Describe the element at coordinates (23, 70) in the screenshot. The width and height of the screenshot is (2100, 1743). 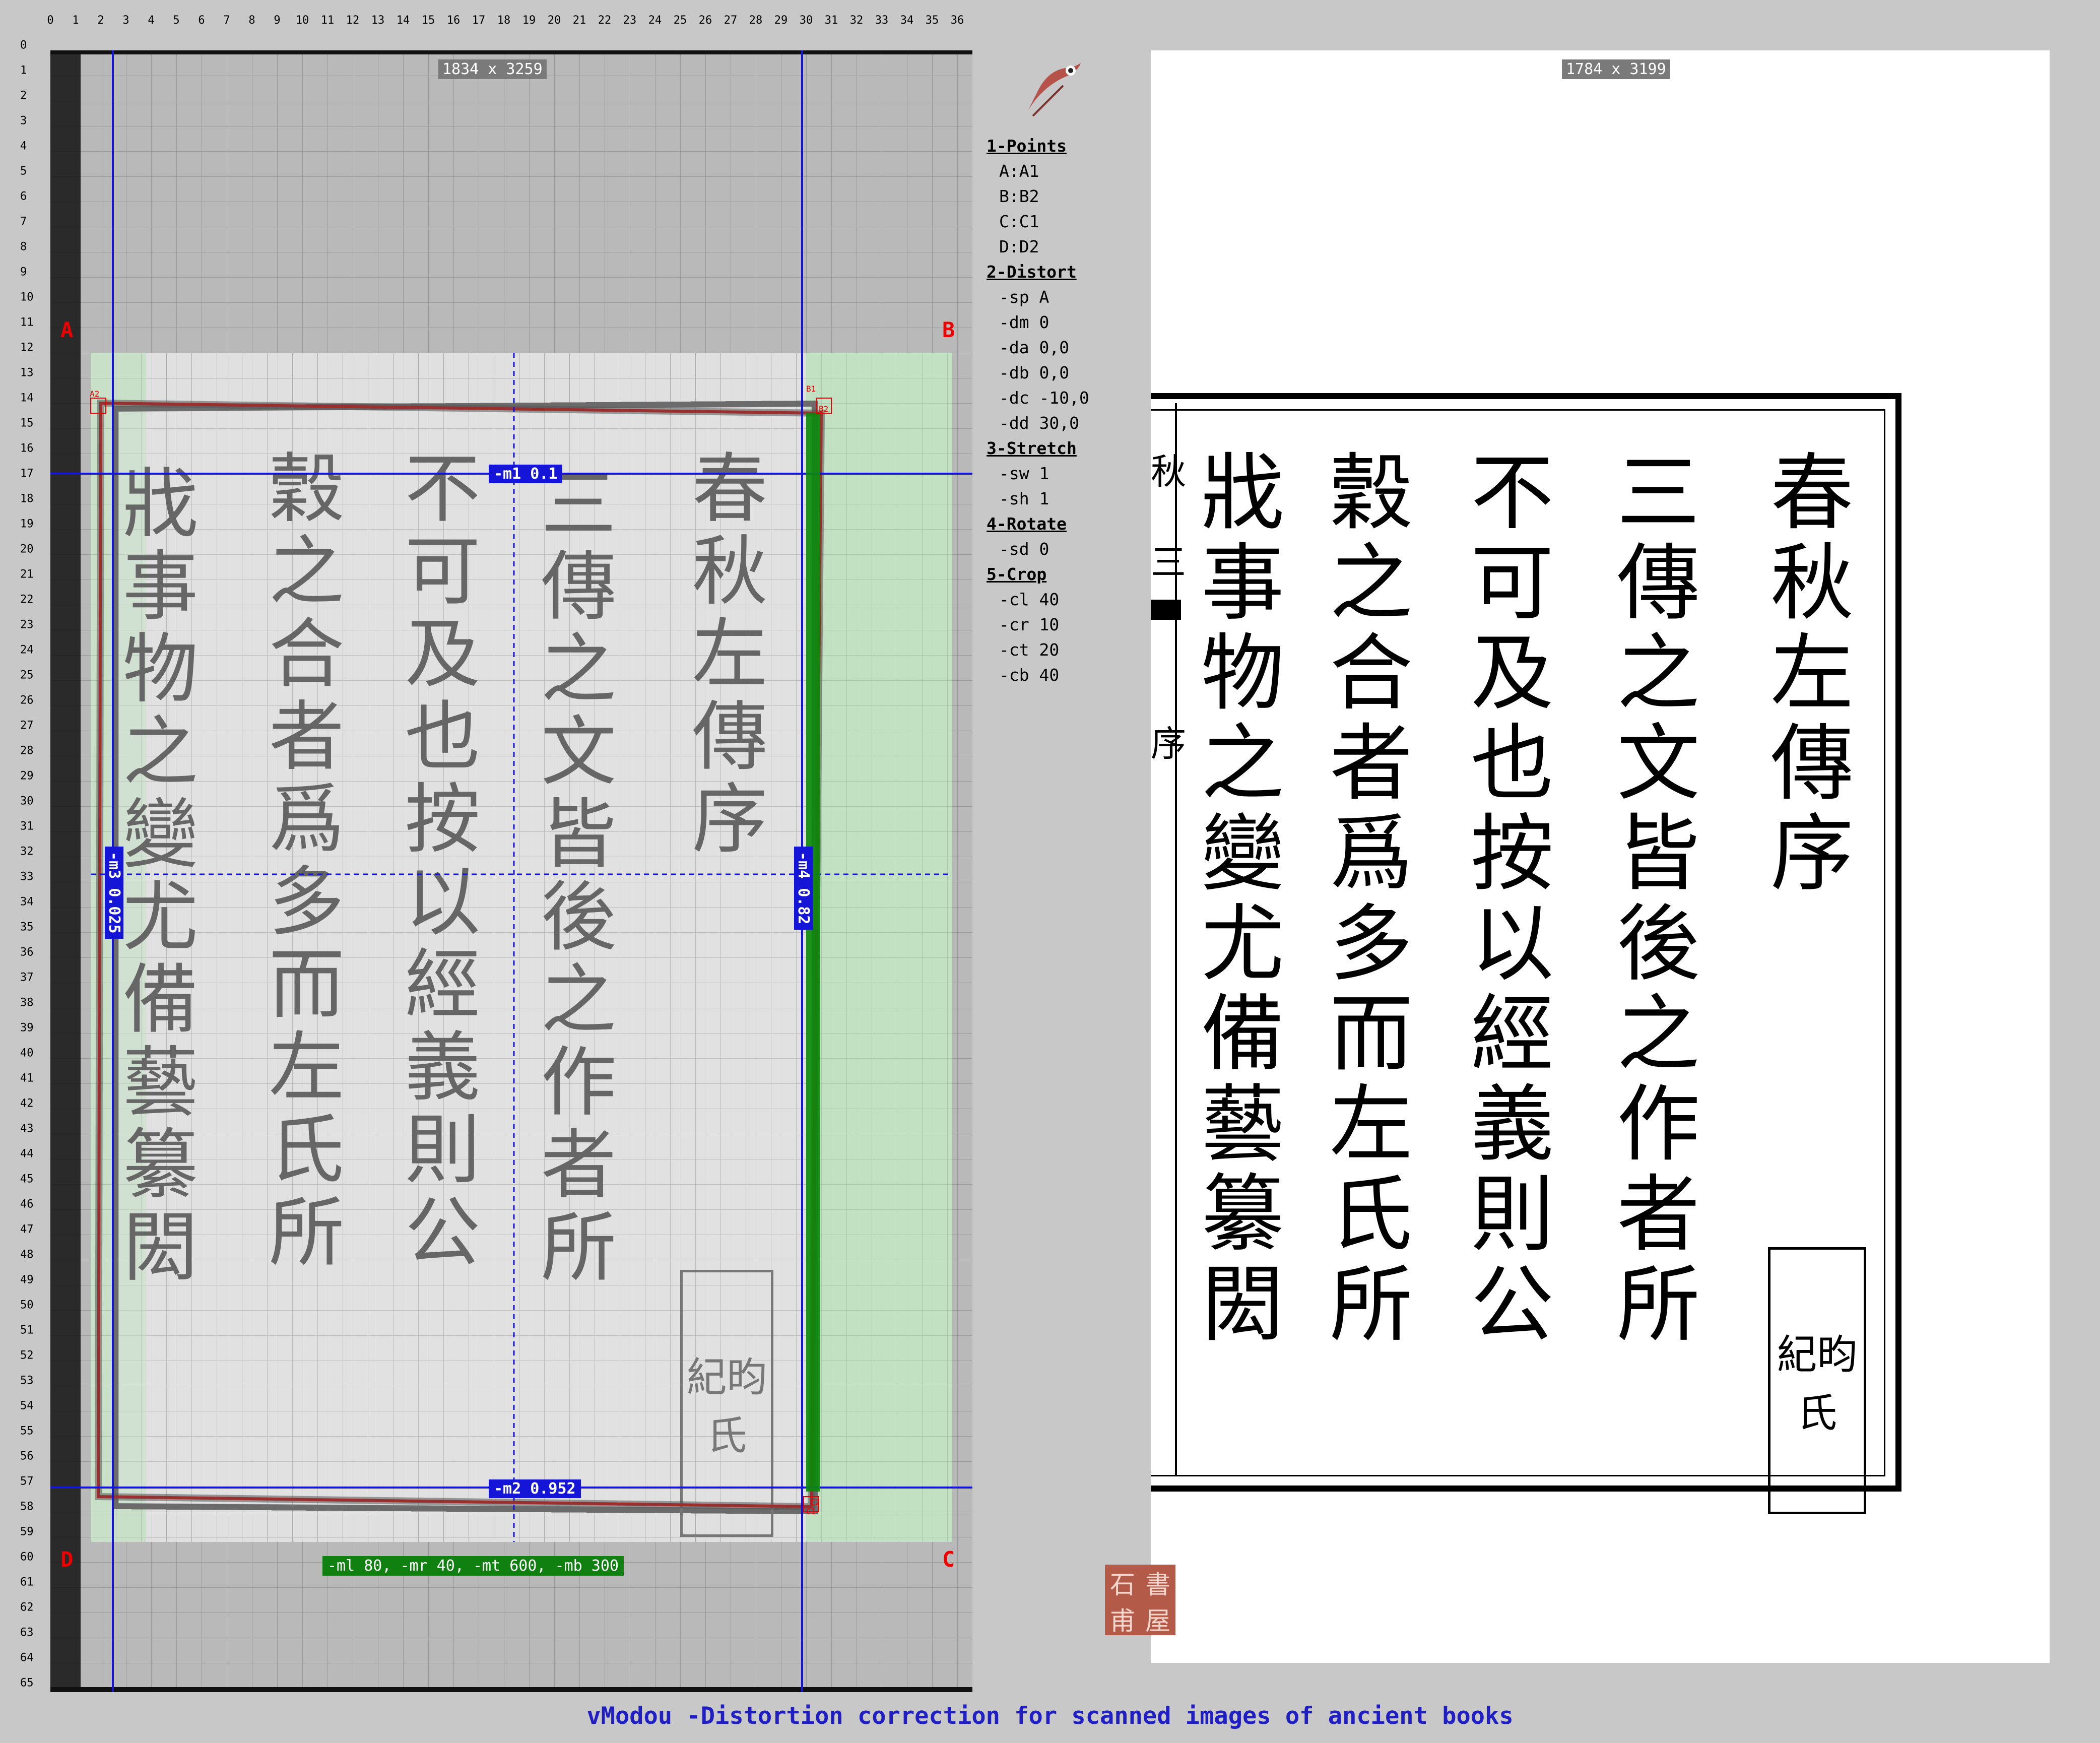
I see `ruler-left-tick: 1` at that location.